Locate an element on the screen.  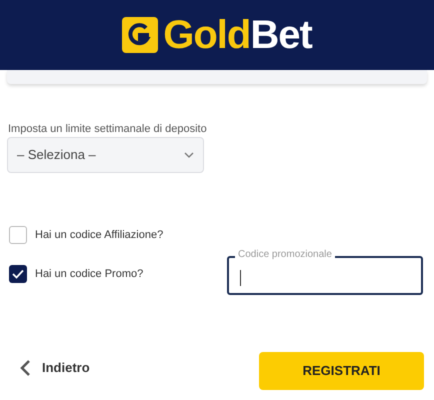
field-label: Imposta un limite settimanale di deposito is located at coordinates (107, 129).